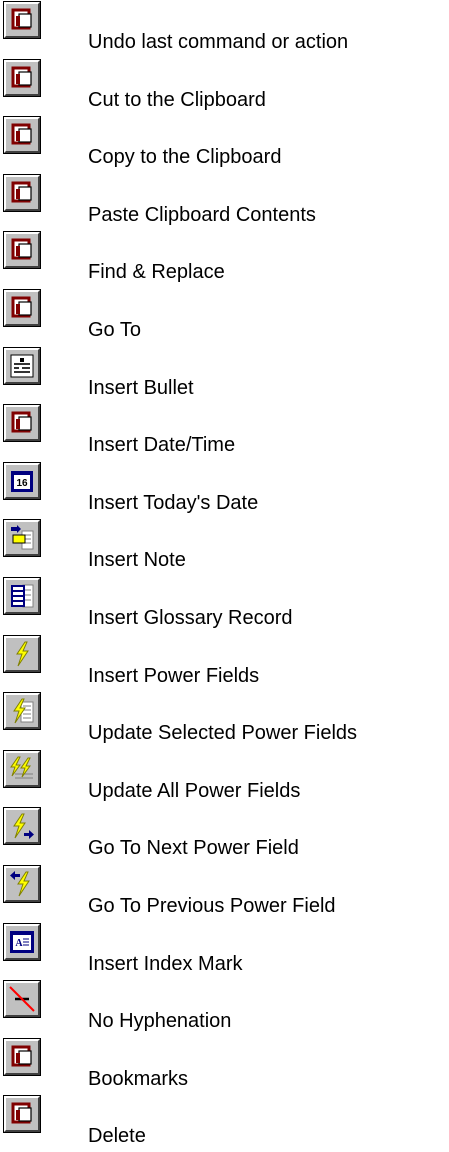 The width and height of the screenshot is (449, 1152). What do you see at coordinates (224, 317) in the screenshot?
I see `legend-row-go-to: Go To` at bounding box center [224, 317].